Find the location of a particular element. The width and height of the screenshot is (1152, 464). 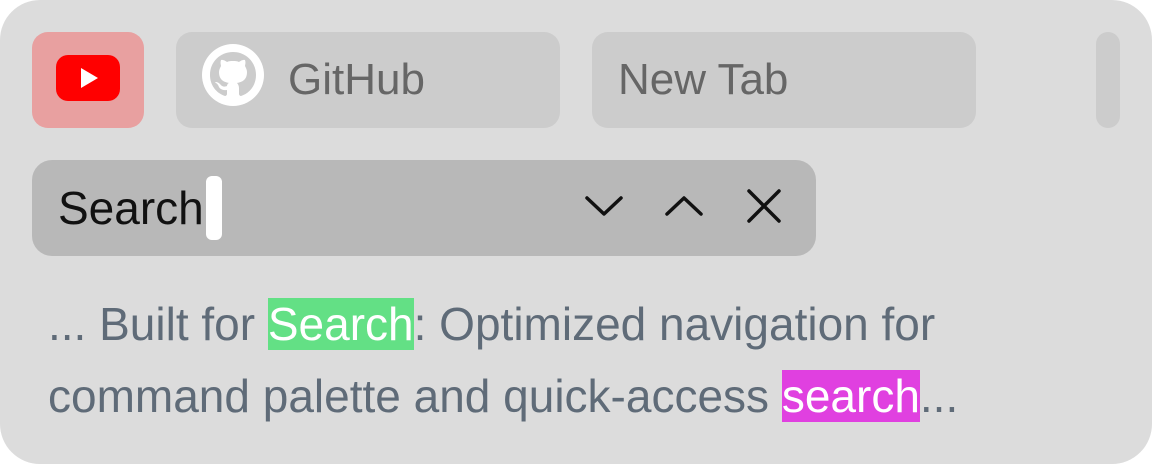

tab-github: GitHub is located at coordinates (368, 80).